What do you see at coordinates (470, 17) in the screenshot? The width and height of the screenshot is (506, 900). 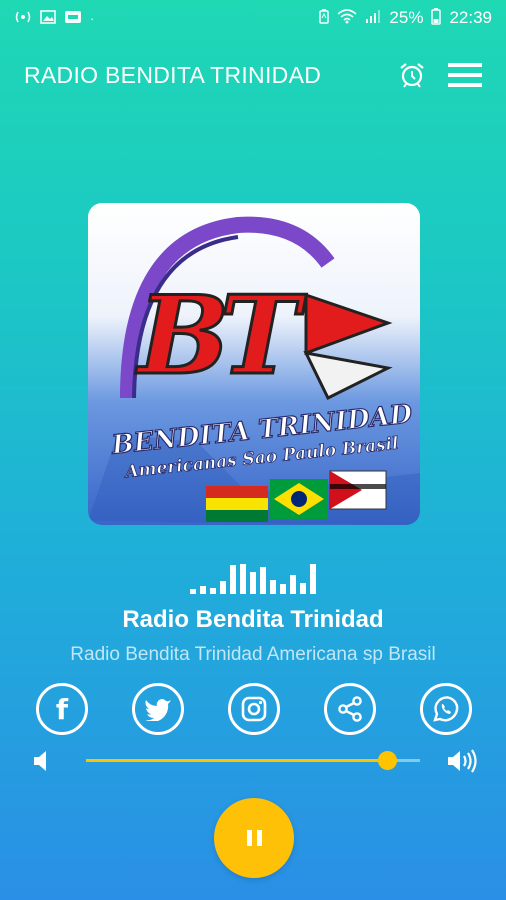 I see `clock-time: 22:39` at bounding box center [470, 17].